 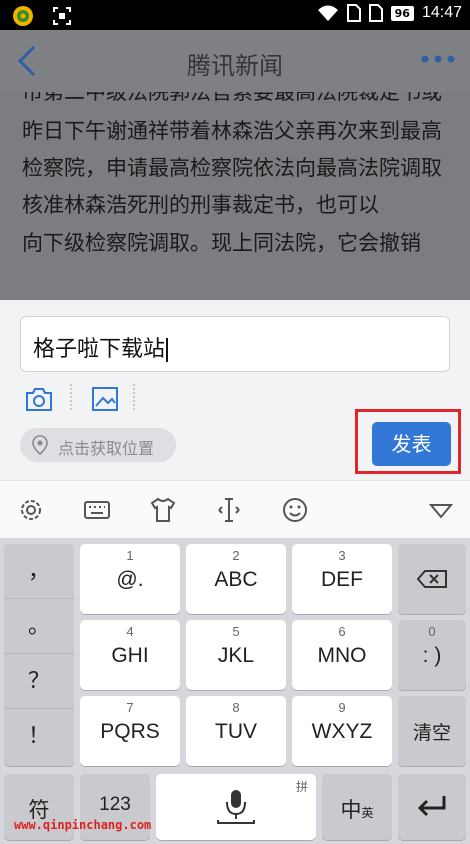 I want to click on location-button: 点击获取位置, so click(x=98, y=445).